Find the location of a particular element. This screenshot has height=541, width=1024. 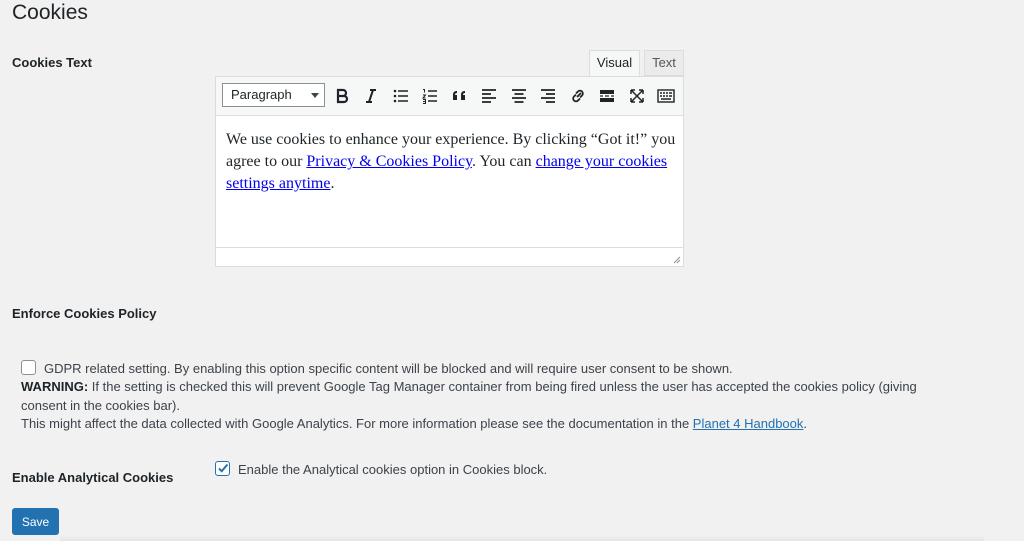

bold-button is located at coordinates (342, 96).